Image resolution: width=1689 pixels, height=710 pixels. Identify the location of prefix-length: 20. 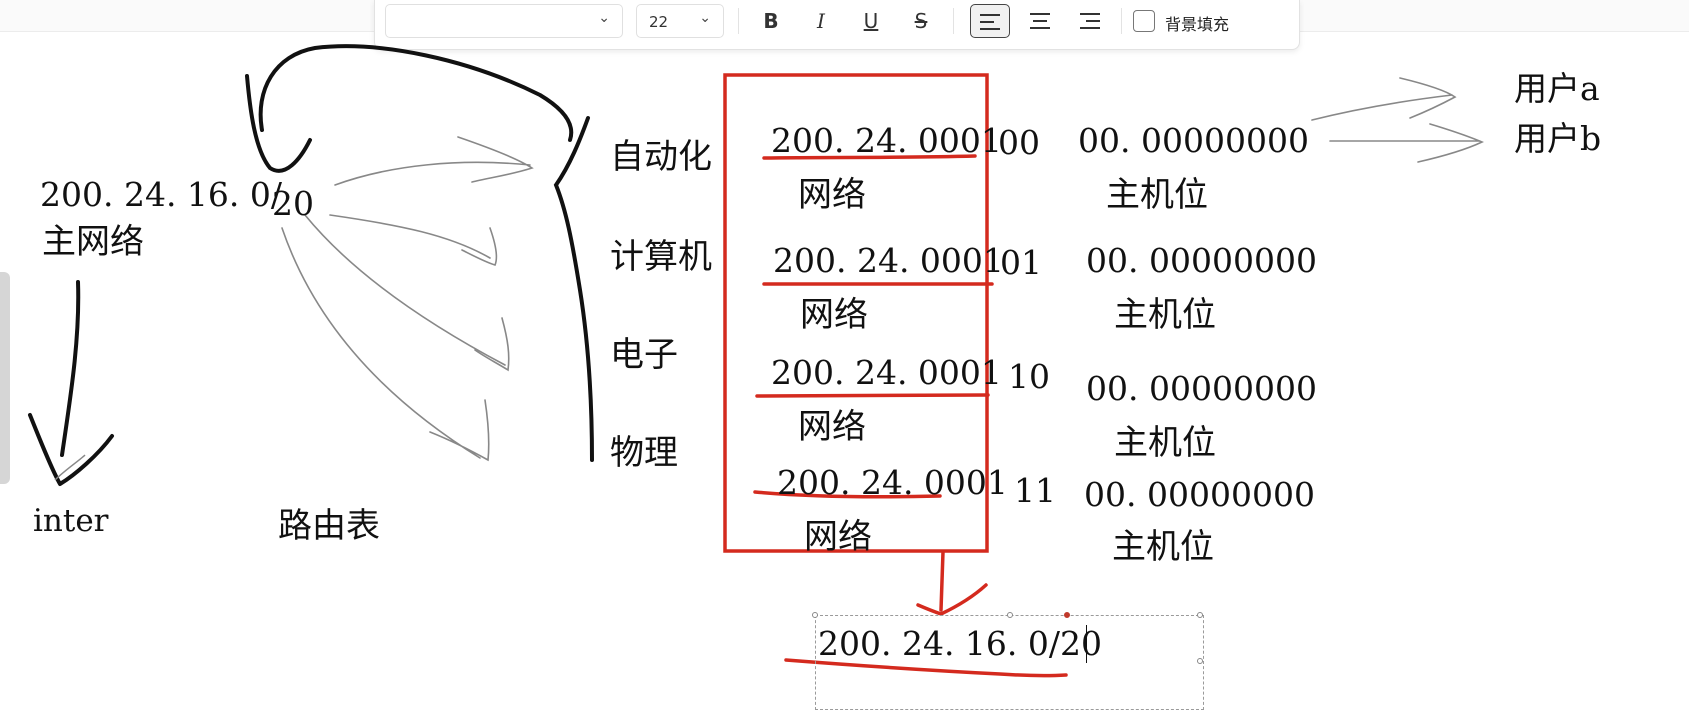
(293, 203).